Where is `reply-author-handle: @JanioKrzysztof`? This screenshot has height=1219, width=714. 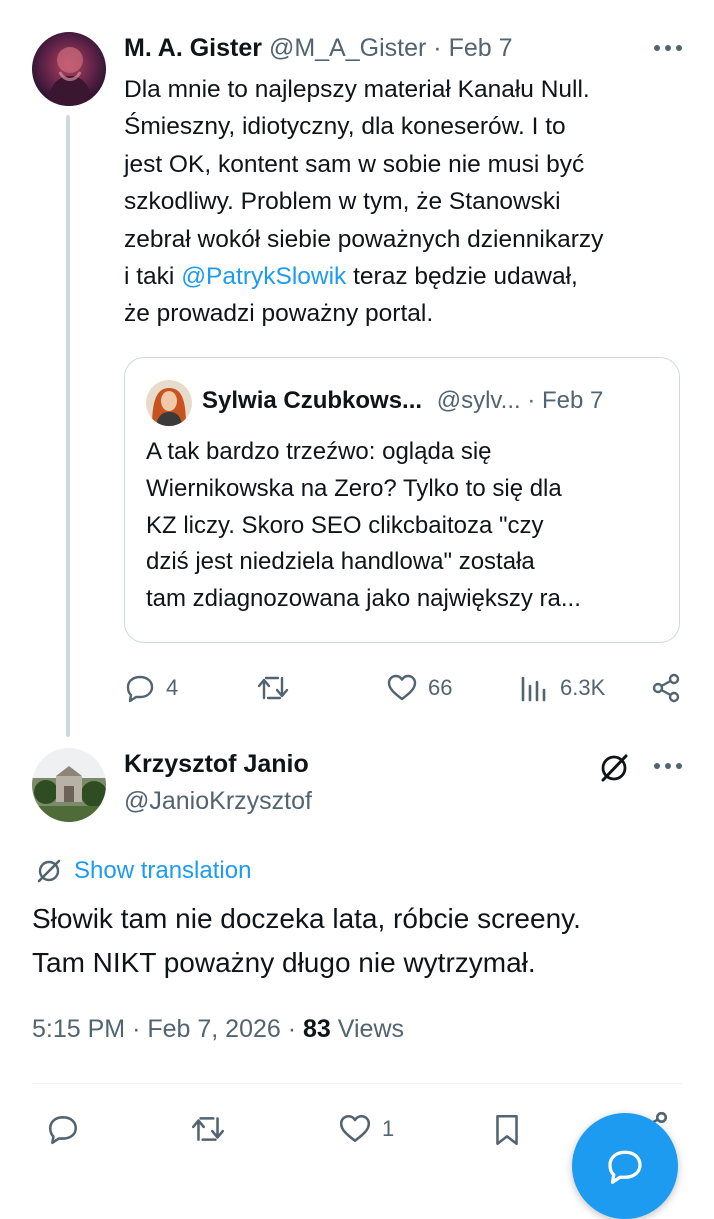
reply-author-handle: @JanioKrzysztof is located at coordinates (218, 801).